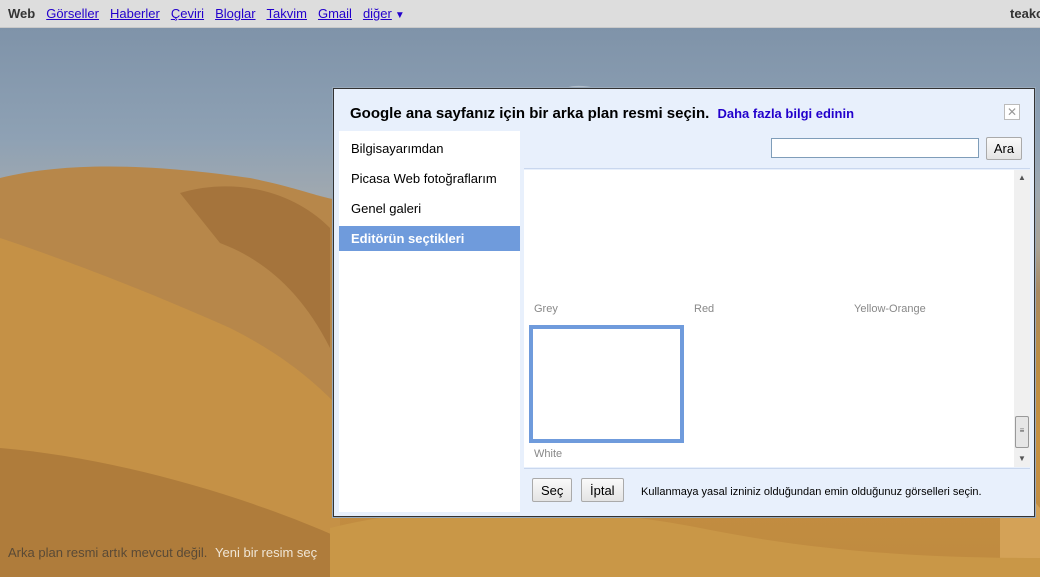 Image resolution: width=1040 pixels, height=577 pixels. I want to click on nav-link-calendar: Takvim, so click(287, 13).